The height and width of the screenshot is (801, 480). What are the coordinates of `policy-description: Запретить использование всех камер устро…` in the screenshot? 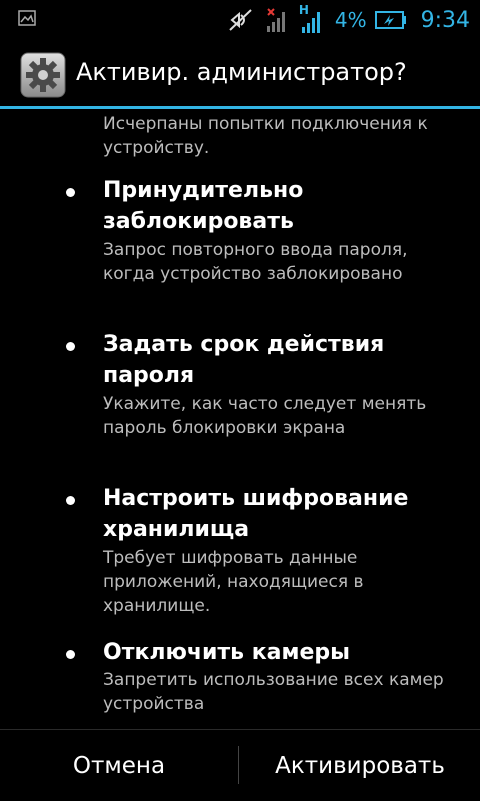 It's located at (273, 692).